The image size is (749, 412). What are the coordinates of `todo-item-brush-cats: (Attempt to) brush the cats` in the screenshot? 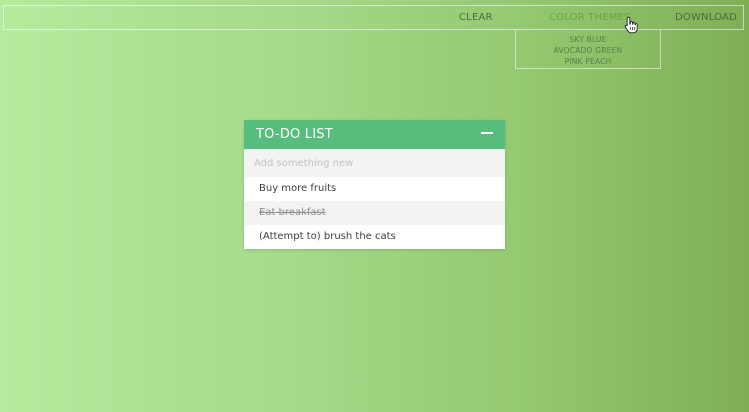 It's located at (374, 237).